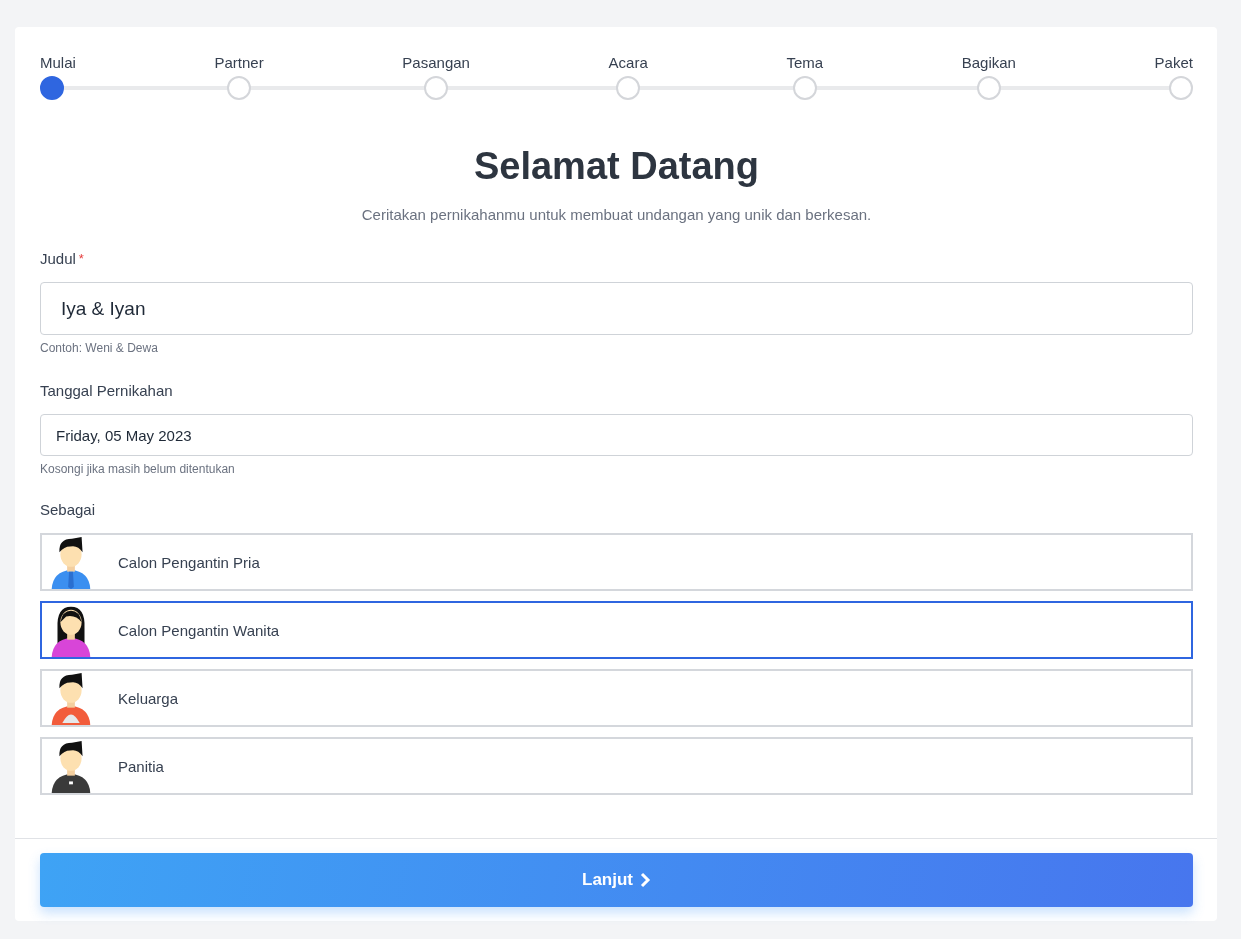 The height and width of the screenshot is (939, 1241). What do you see at coordinates (52, 88) in the screenshot?
I see `step-dot` at bounding box center [52, 88].